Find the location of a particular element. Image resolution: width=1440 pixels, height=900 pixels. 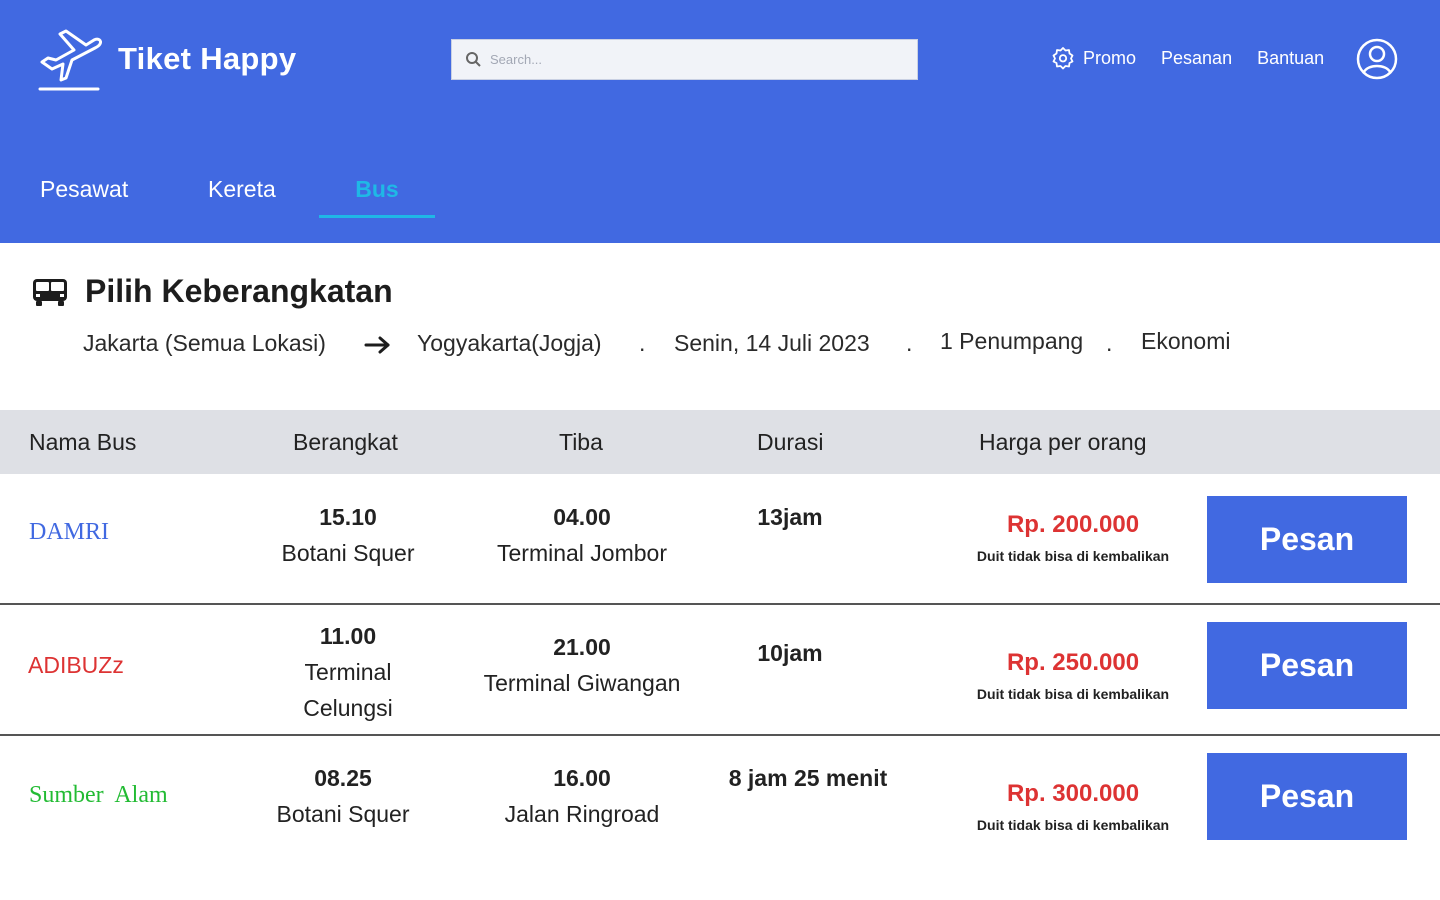

nav-pesanan-label: Pesanan is located at coordinates (1197, 57).